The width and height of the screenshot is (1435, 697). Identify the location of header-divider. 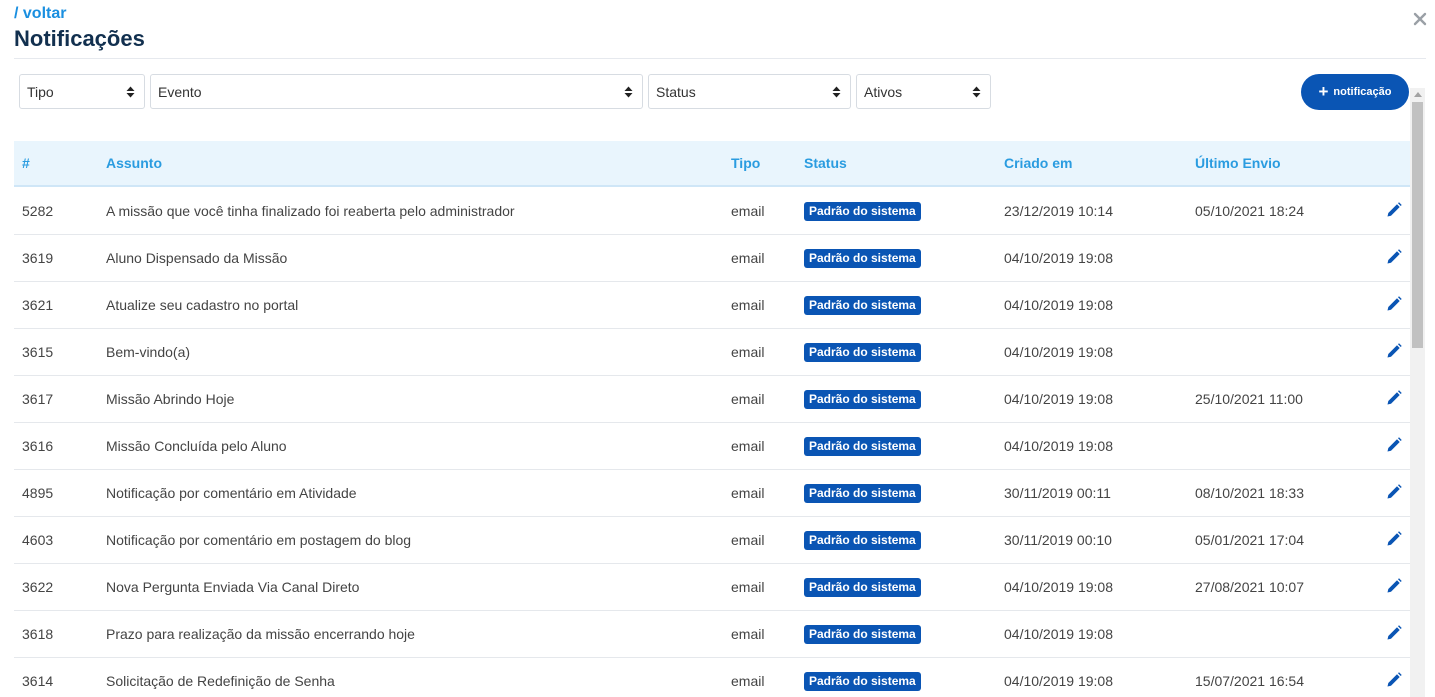
(720, 58).